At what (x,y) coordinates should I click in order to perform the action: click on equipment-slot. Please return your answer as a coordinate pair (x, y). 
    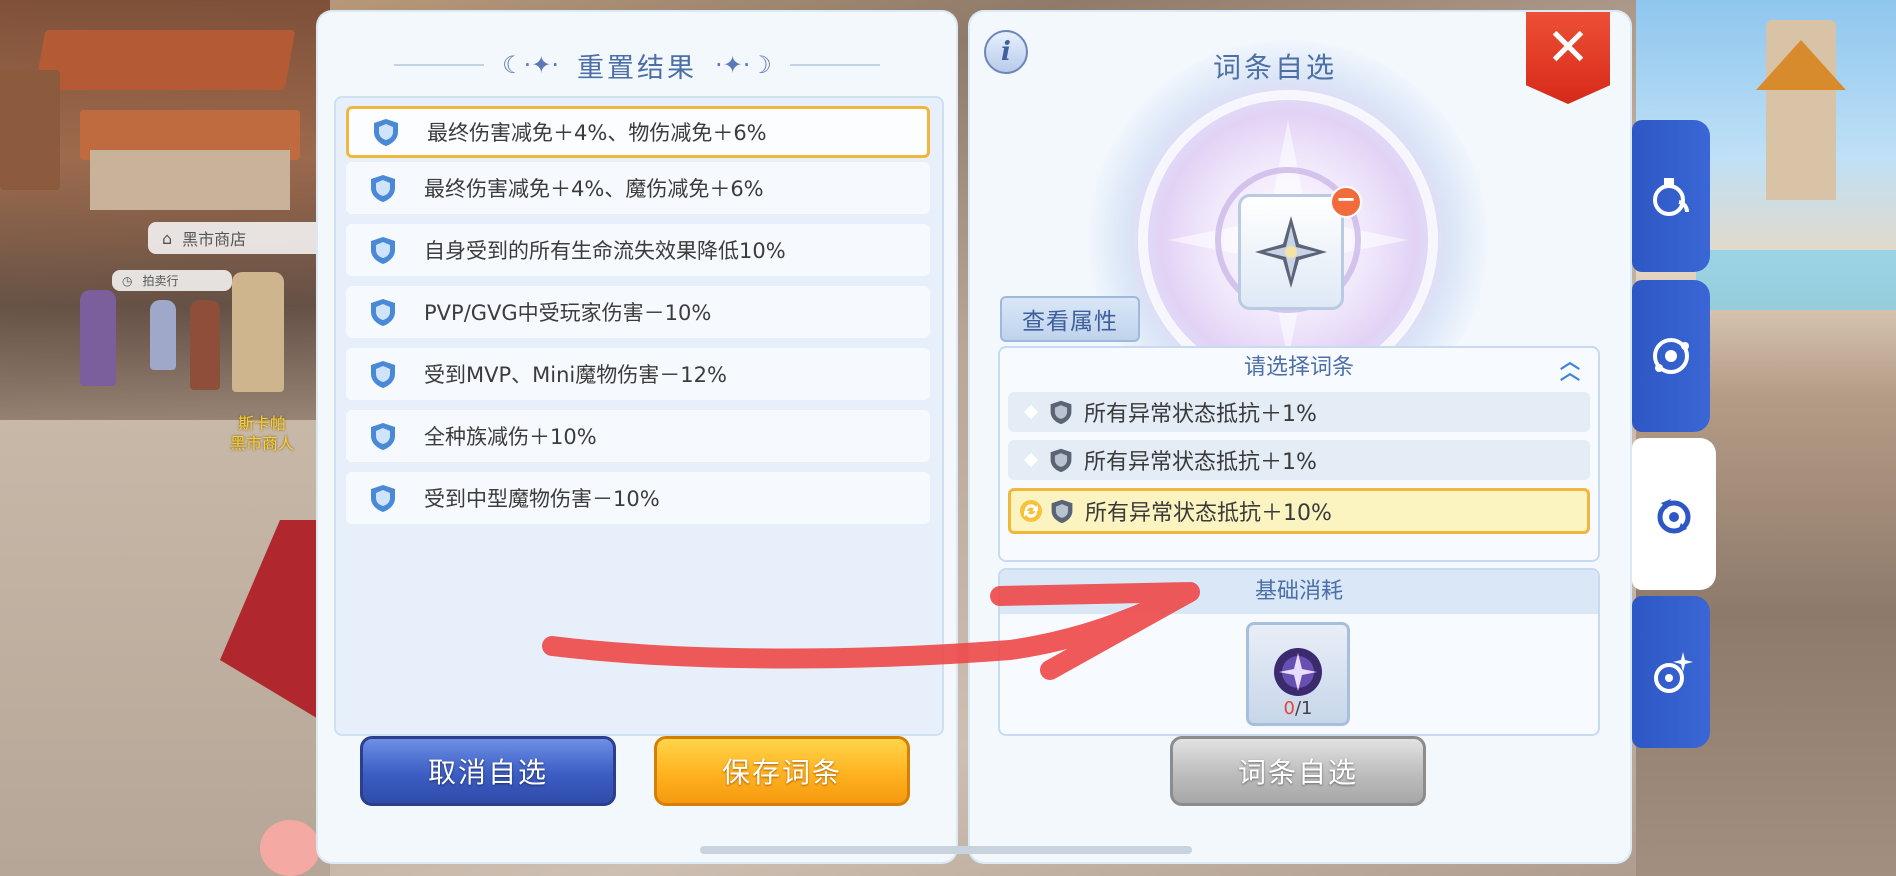
    Looking at the image, I should click on (1291, 252).